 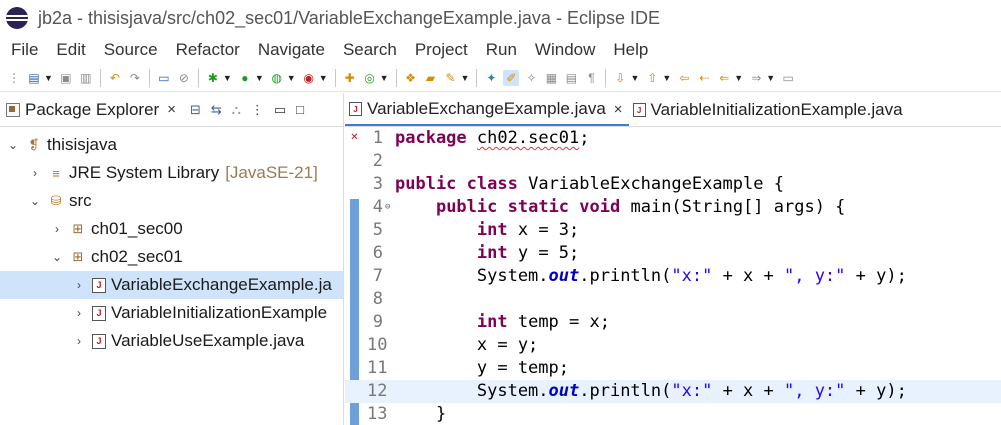 I want to click on code-text: public static void main(String[] args) {, so click(x=640, y=207).